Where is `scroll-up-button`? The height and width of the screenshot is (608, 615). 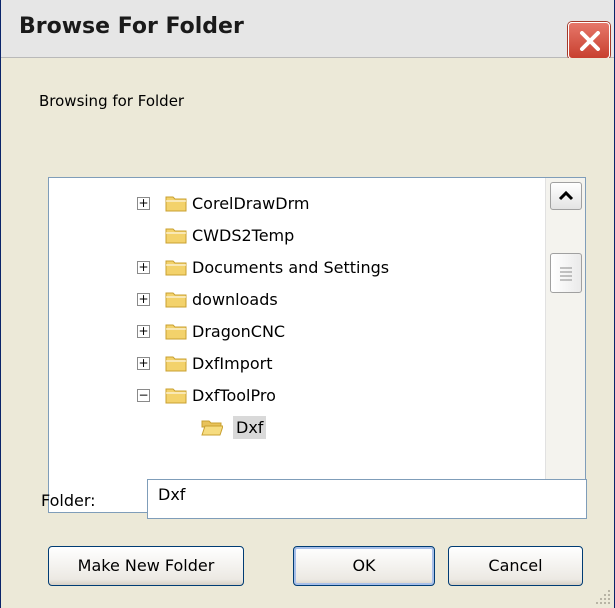 scroll-up-button is located at coordinates (566, 196).